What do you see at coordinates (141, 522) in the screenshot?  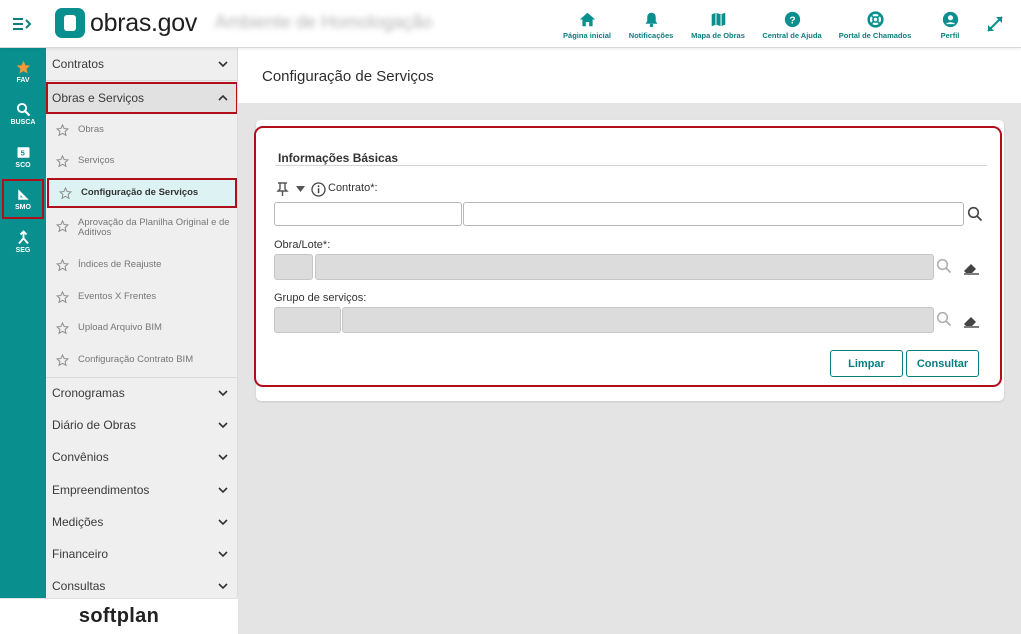 I see `sidebar-section-medicoes: Medições` at bounding box center [141, 522].